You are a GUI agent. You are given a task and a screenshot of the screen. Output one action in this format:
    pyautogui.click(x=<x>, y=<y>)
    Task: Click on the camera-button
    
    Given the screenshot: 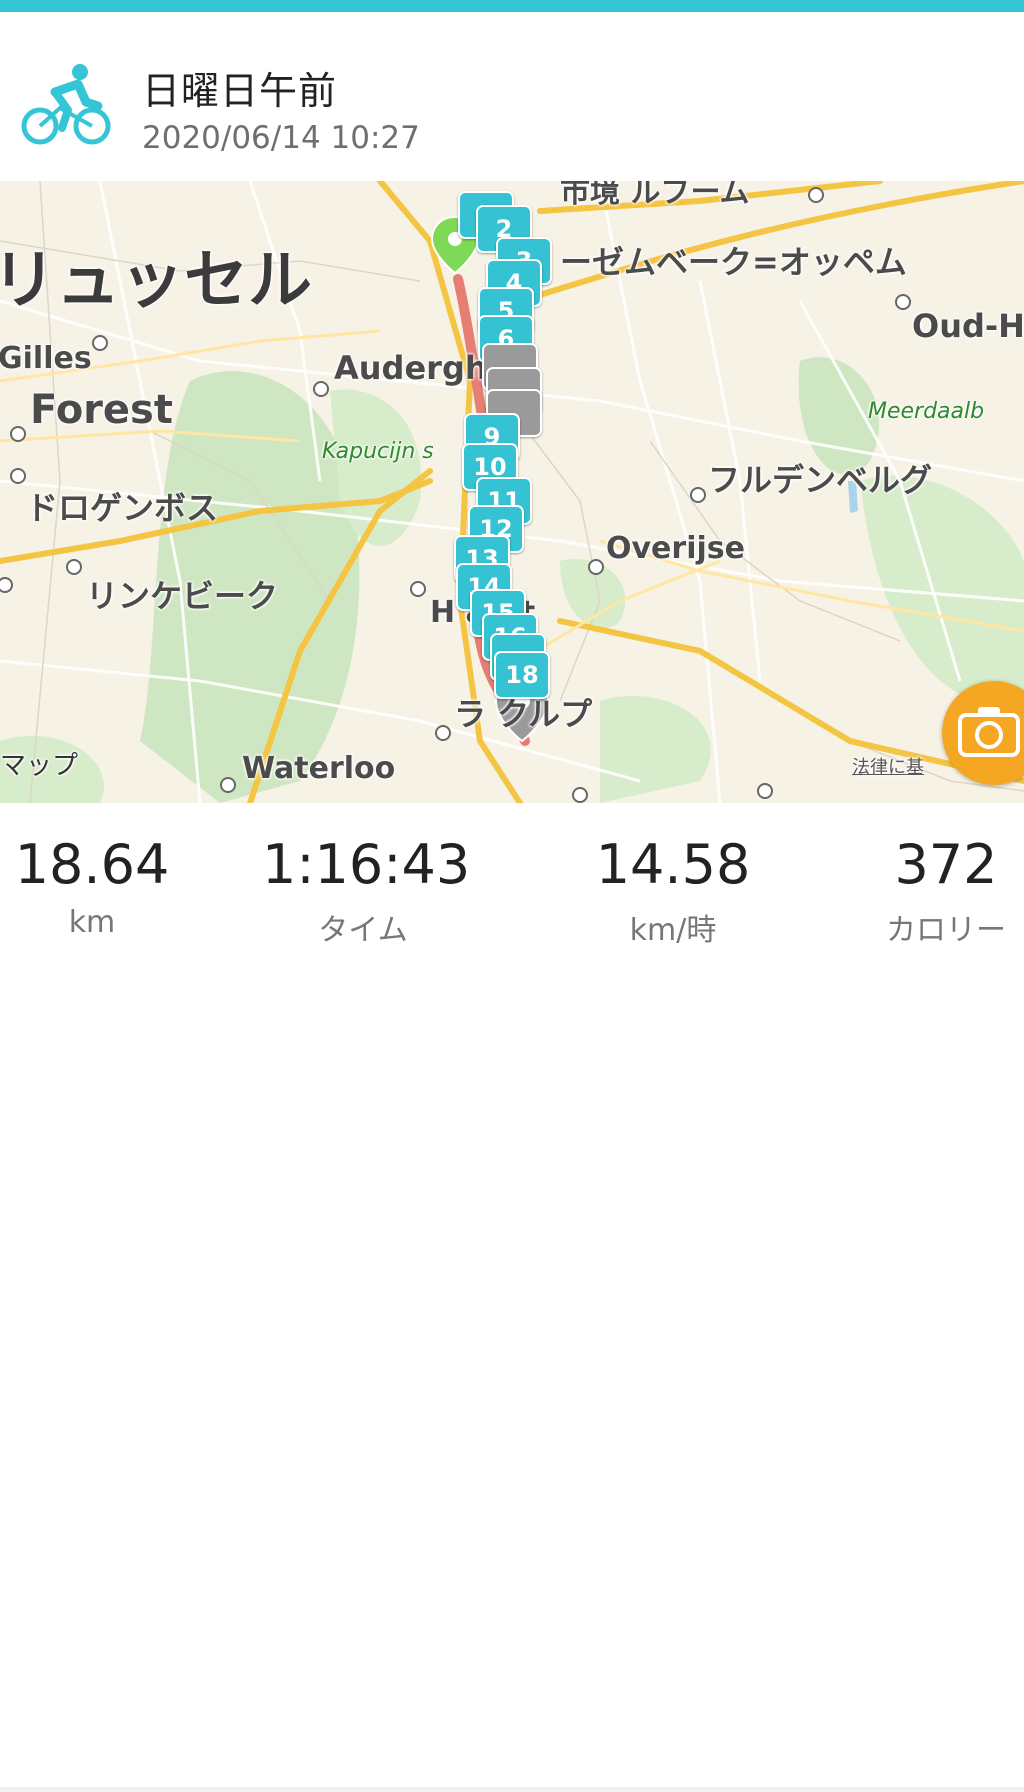 What is the action you would take?
    pyautogui.click(x=983, y=733)
    